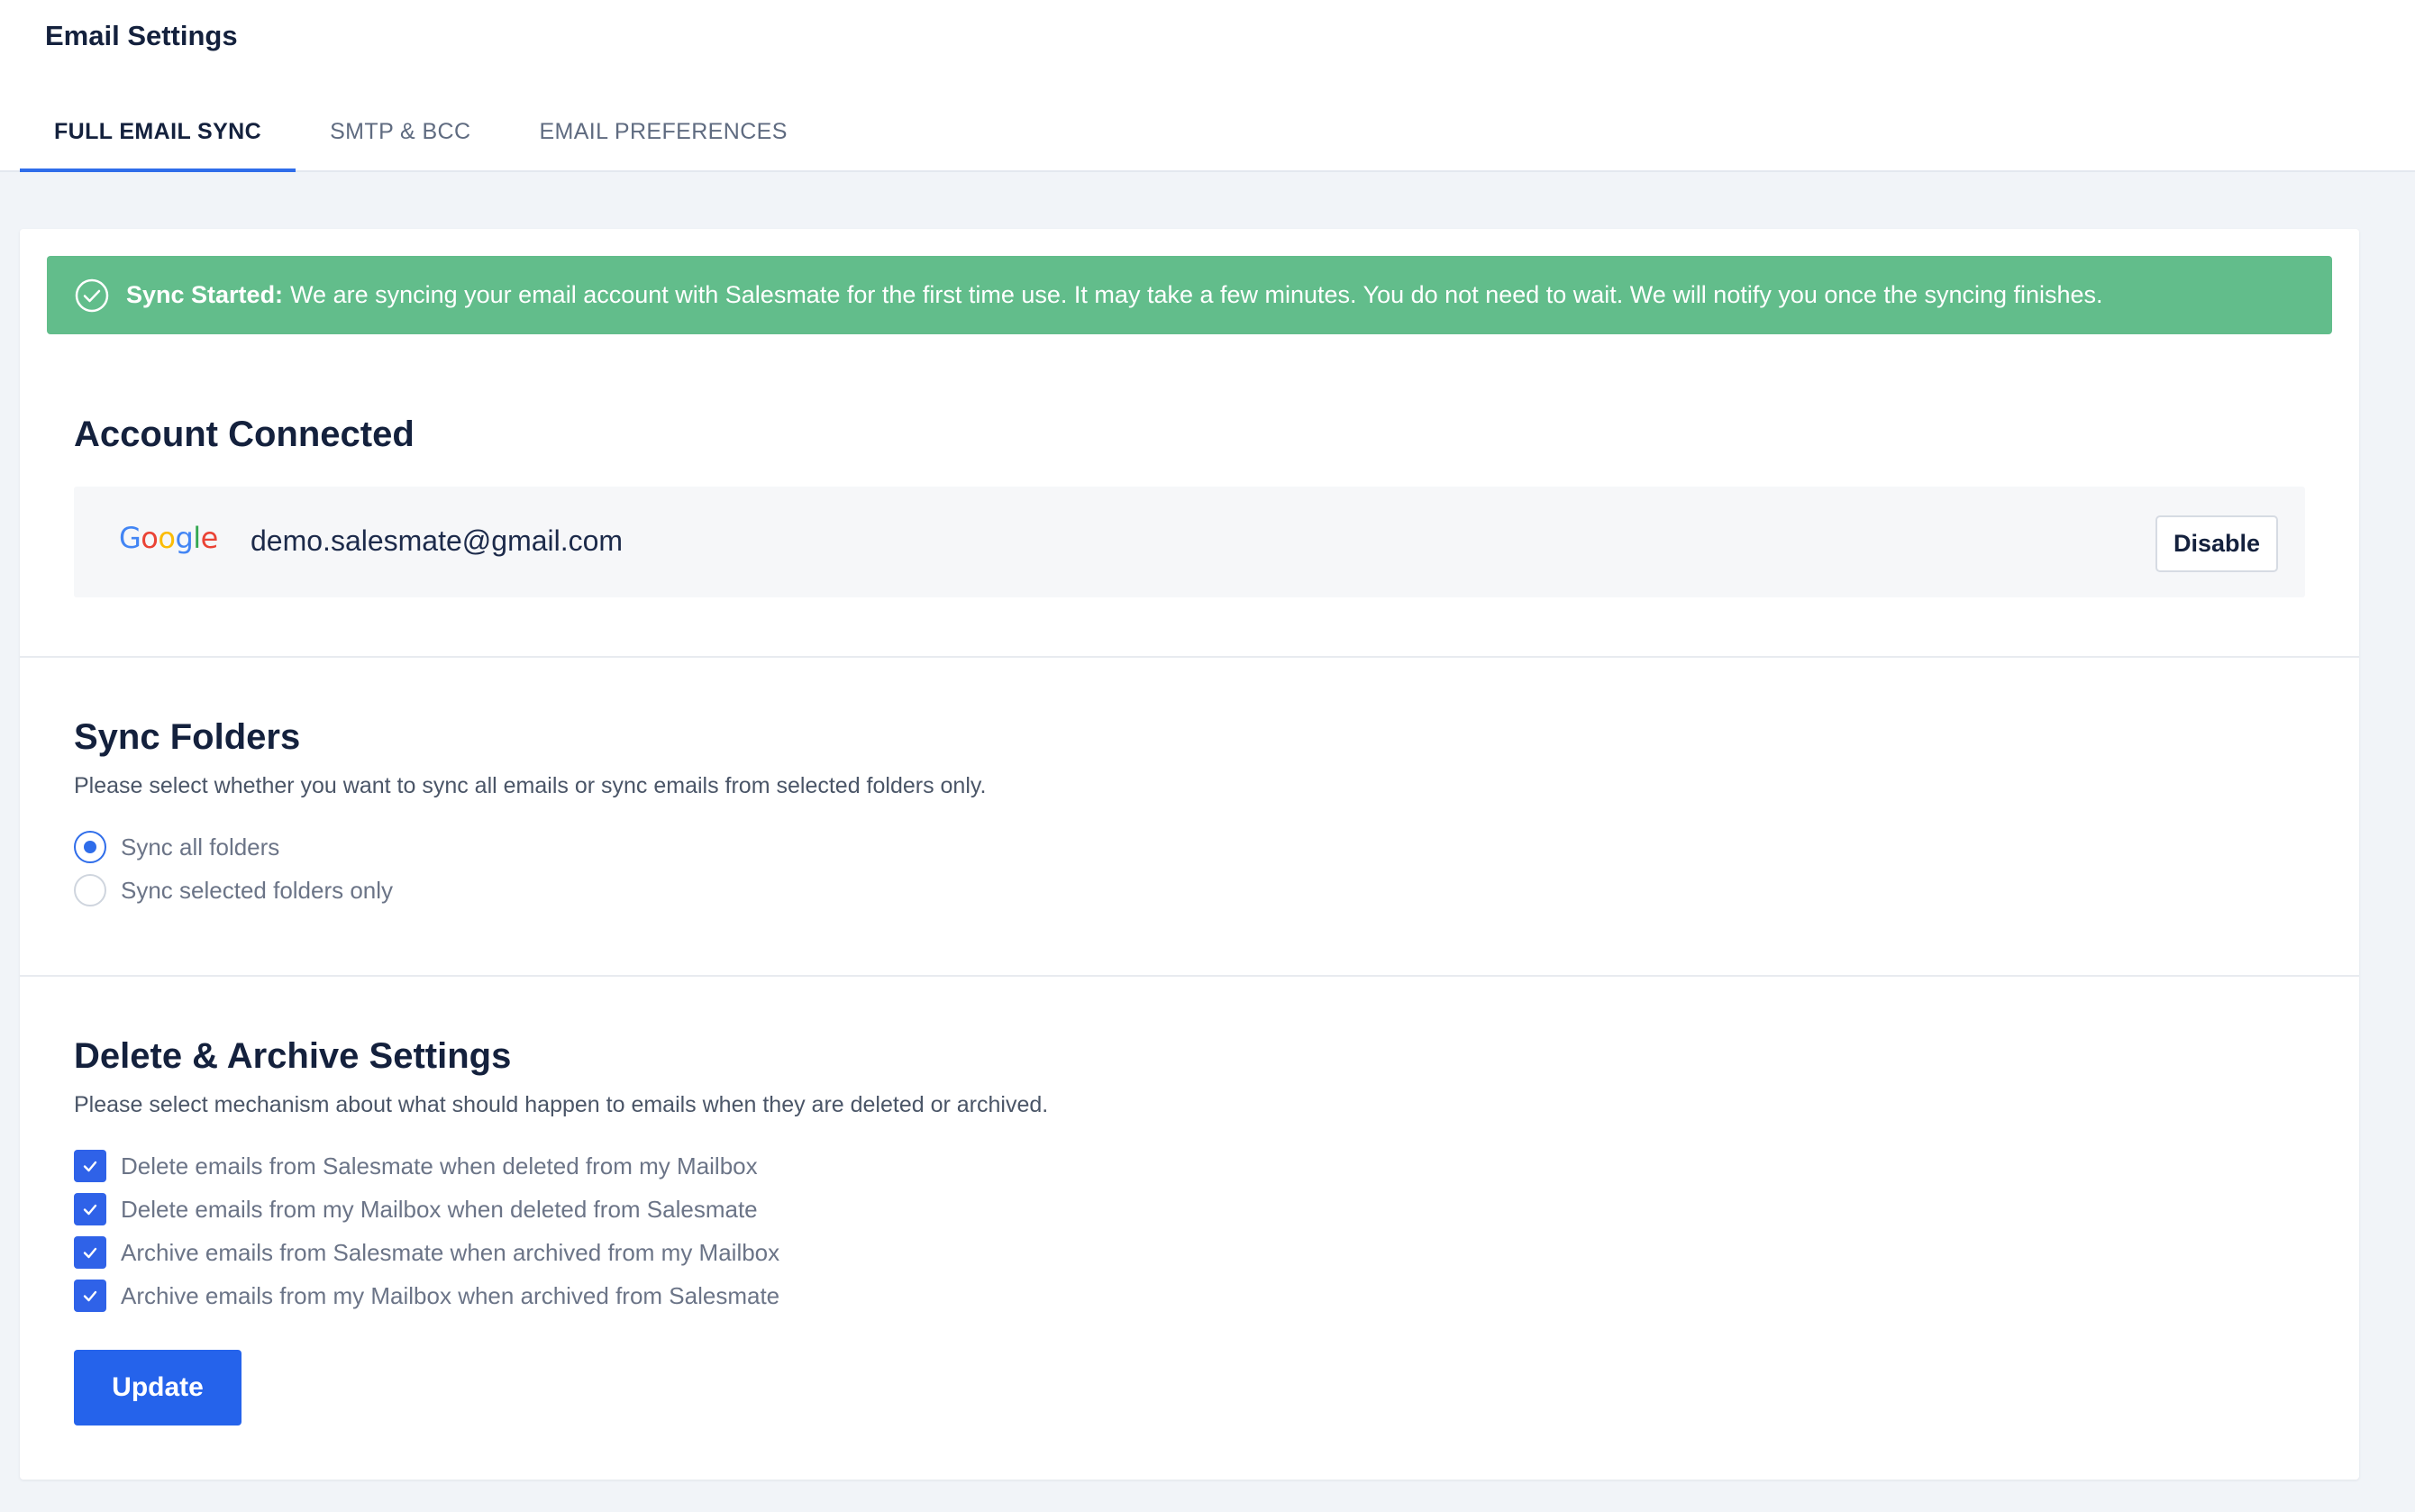 This screenshot has height=1512, width=2415. Describe the element at coordinates (141, 35) in the screenshot. I see `page-title: Email Settings` at that location.